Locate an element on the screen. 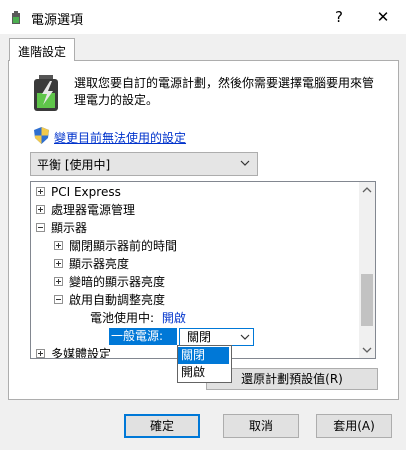  scroll-up-icon is located at coordinates (367, 190).